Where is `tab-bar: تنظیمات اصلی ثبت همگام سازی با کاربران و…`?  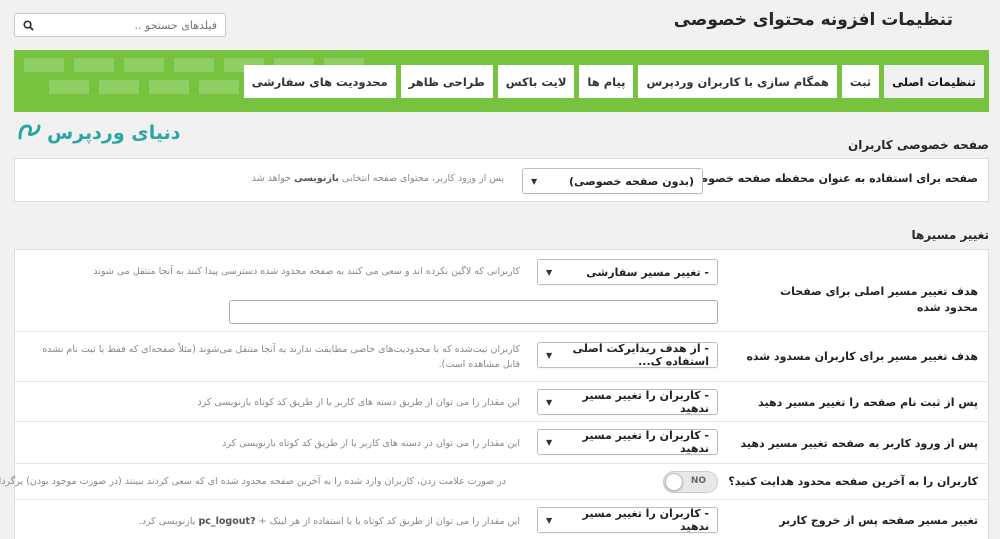
tab-bar: تنظیمات اصلی ثبت همگام سازی با کاربران و… is located at coordinates (502, 81).